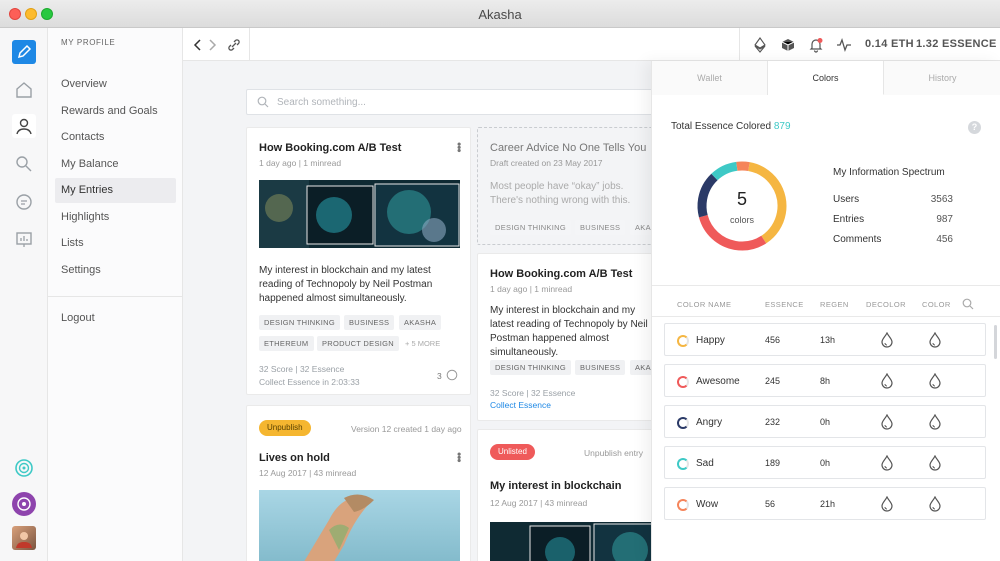  Describe the element at coordinates (115, 111) in the screenshot. I see `sidebar-item-rewards: Rewards and Goals` at that location.